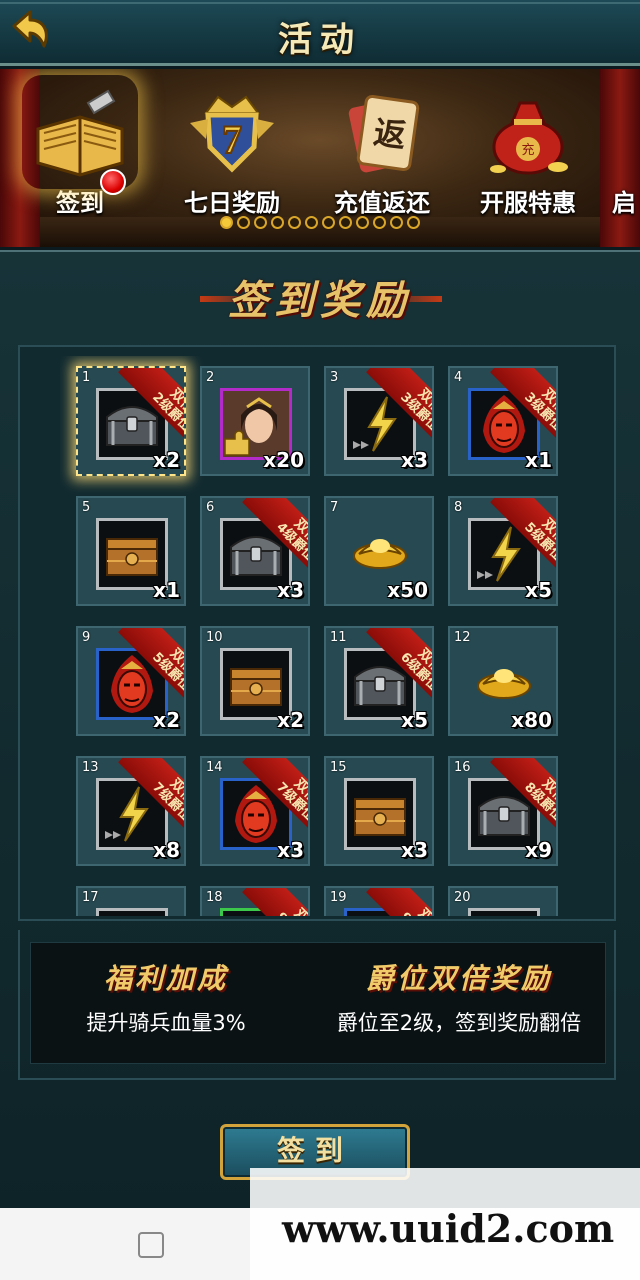  I want to click on activity-carousel: 签到 7 七日奖励 返 充值返还 充 开服特惠 启, so click(320, 158).